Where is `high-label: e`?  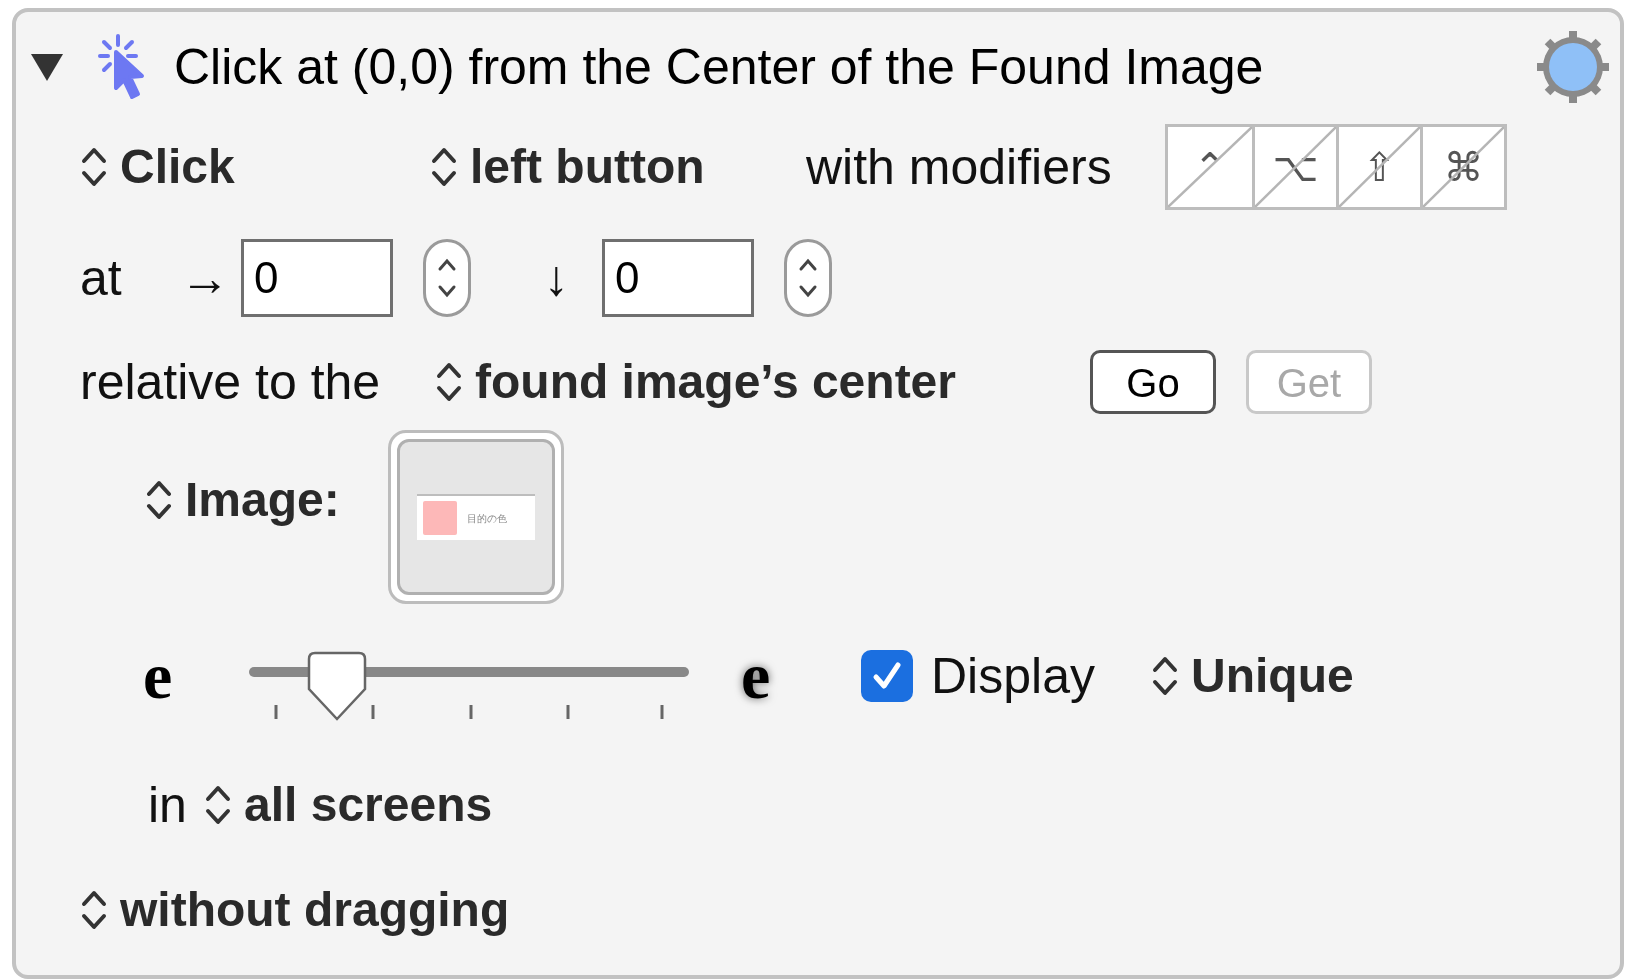
high-label: e is located at coordinates (756, 676).